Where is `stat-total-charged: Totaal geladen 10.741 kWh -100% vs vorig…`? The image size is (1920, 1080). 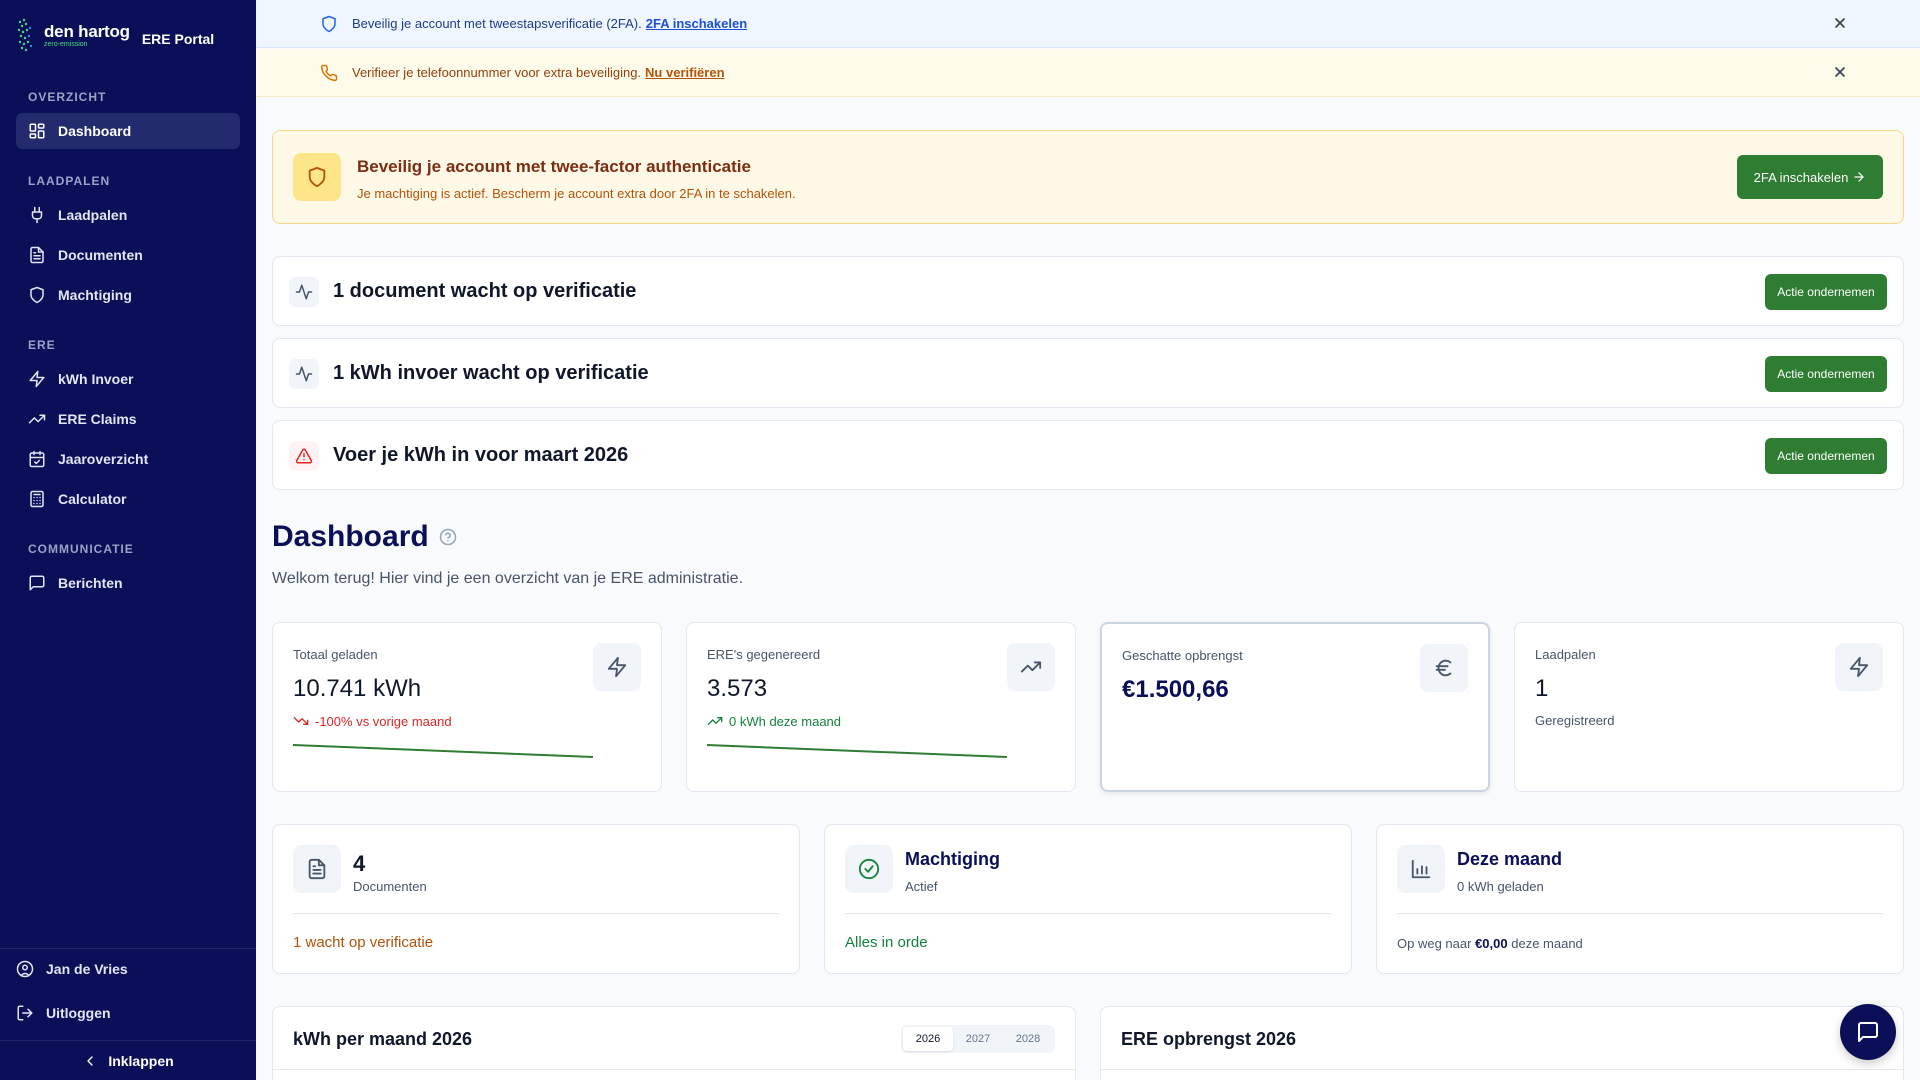 stat-total-charged: Totaal geladen 10.741 kWh -100% vs vorig… is located at coordinates (467, 707).